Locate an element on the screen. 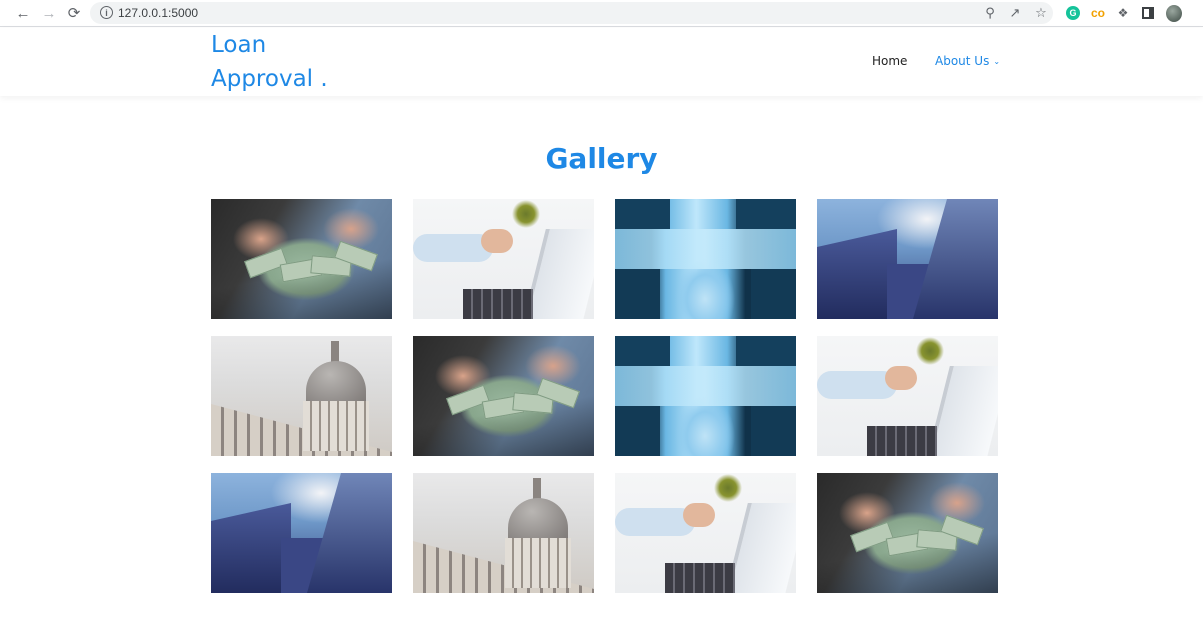 This screenshot has width=1203, height=635. nav-about-us-label: About Us is located at coordinates (962, 61).